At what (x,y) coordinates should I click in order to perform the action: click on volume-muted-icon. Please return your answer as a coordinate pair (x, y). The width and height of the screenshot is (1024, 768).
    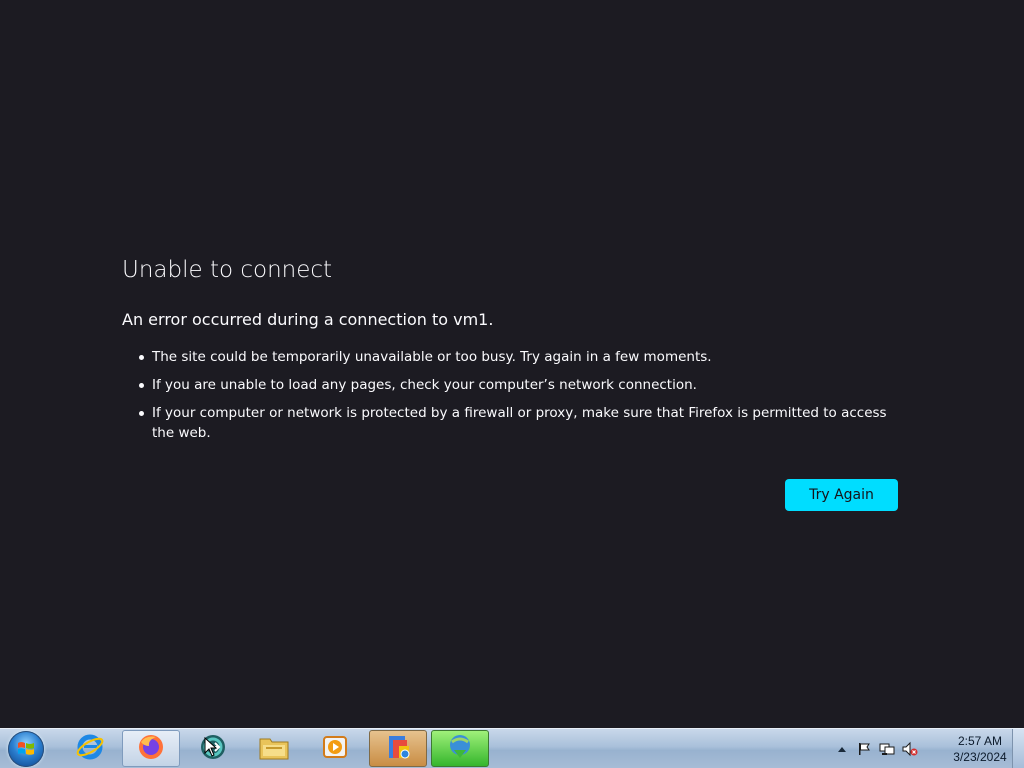
    Looking at the image, I should click on (910, 749).